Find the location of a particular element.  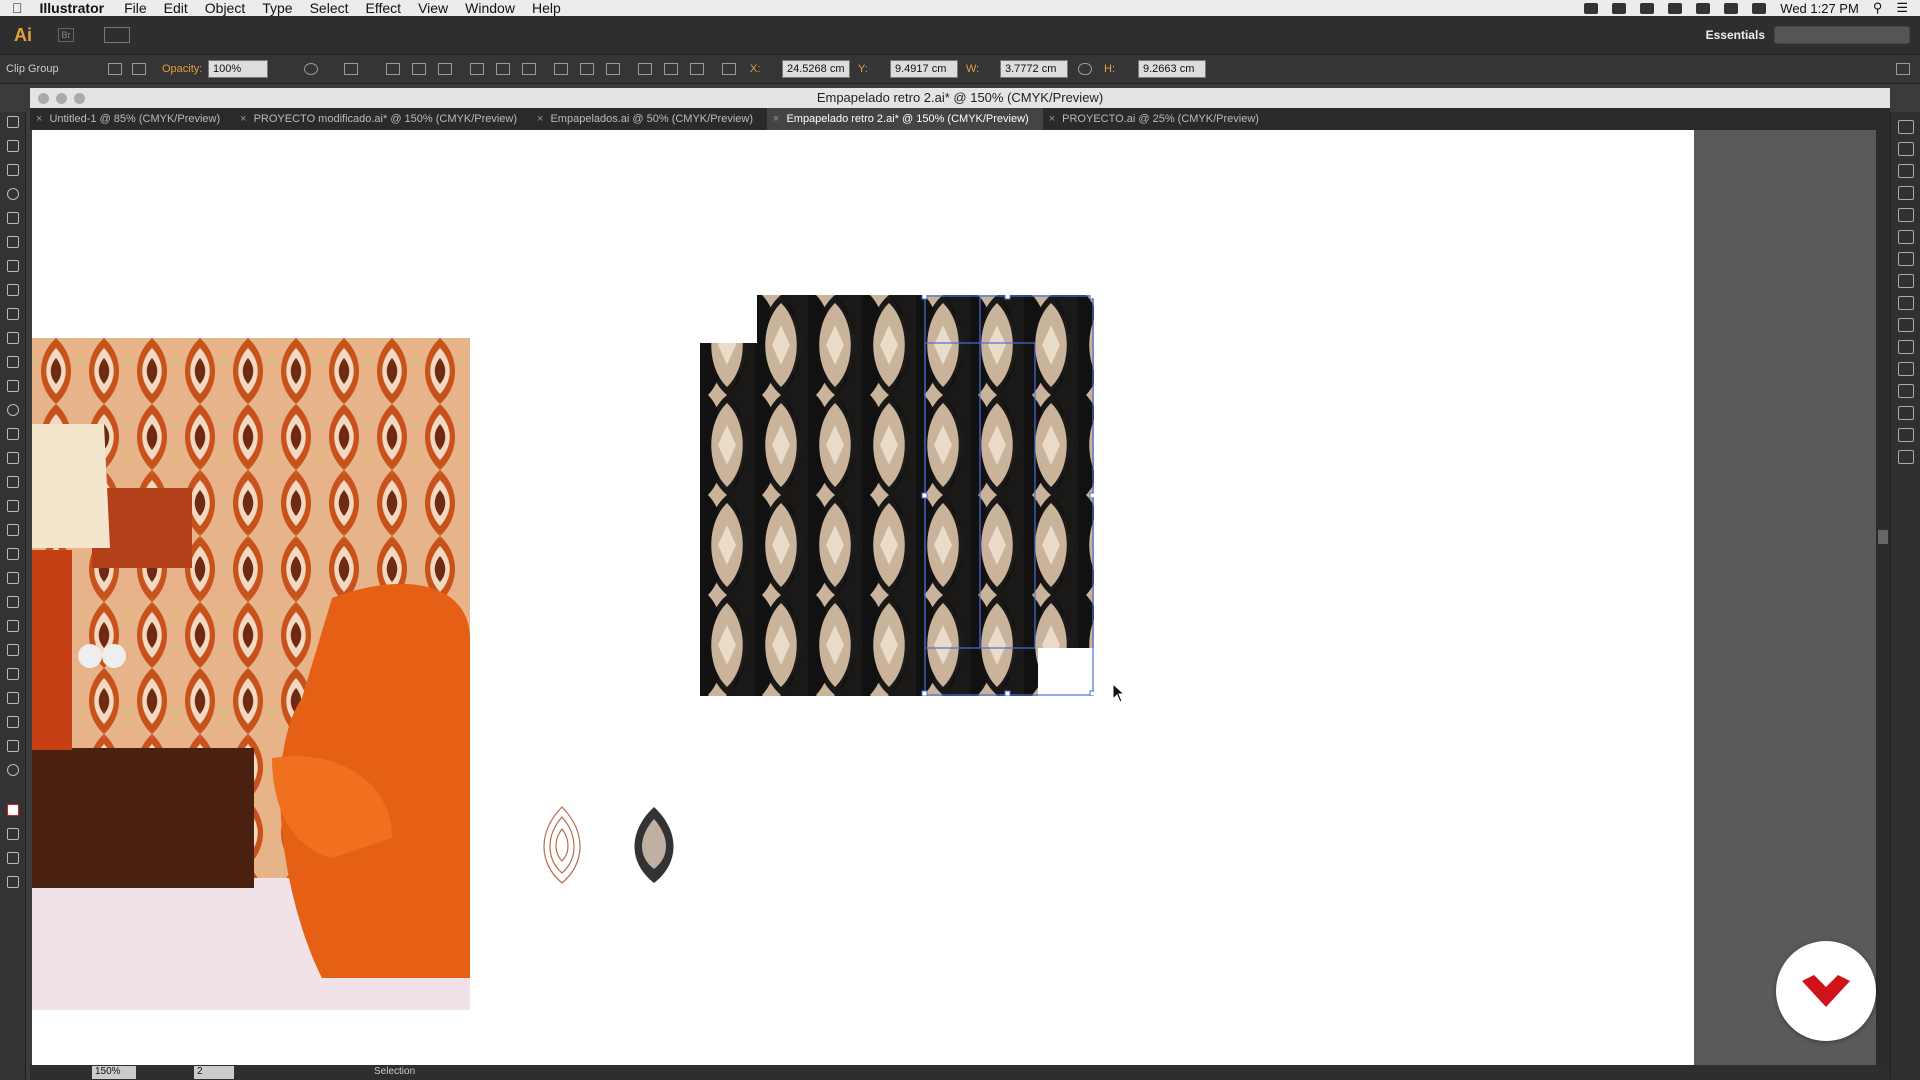

outline-drop-motif is located at coordinates (562, 845).